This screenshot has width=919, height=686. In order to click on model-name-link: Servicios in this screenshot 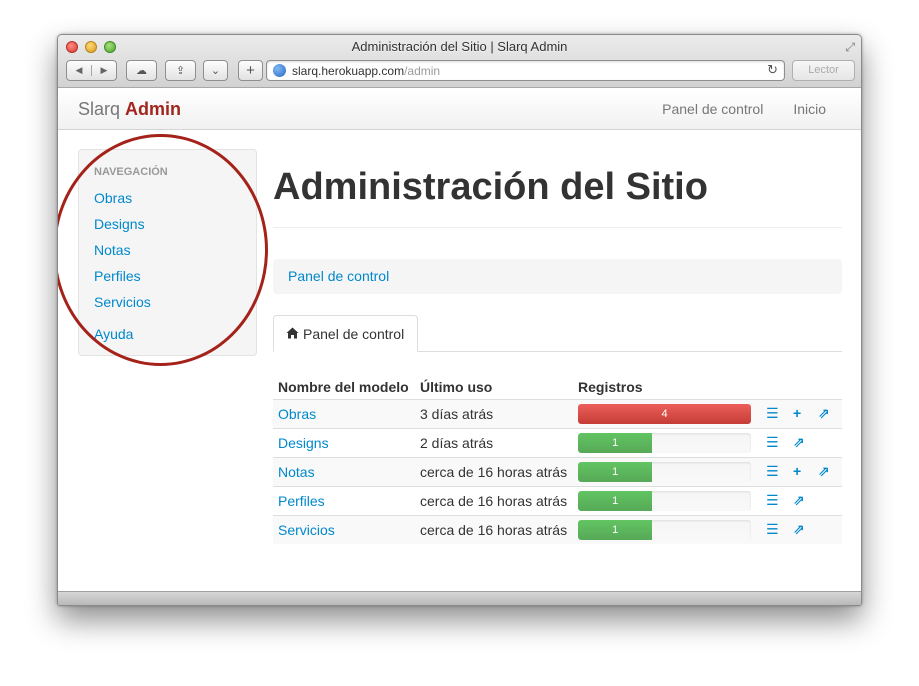, I will do `click(306, 530)`.